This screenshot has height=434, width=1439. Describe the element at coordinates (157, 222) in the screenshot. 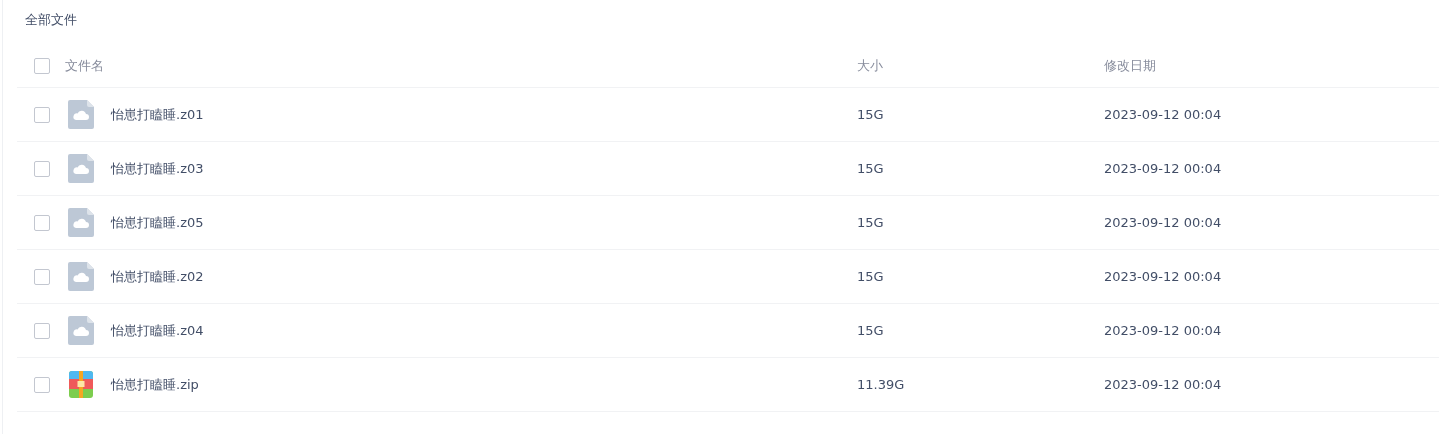

I see `file-name: 怡崽打瞌睡.z05` at that location.